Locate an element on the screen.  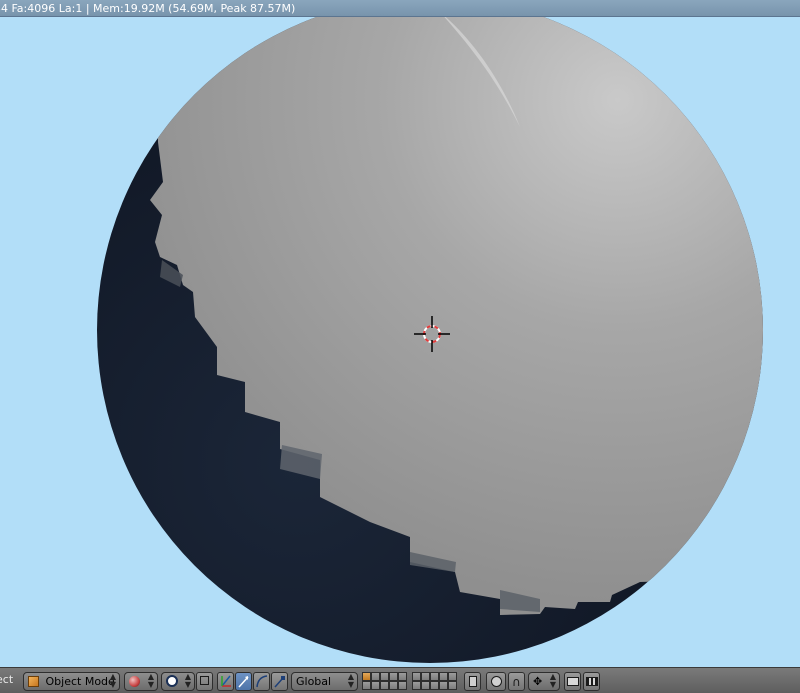
center-icon is located at coordinates (204, 680).